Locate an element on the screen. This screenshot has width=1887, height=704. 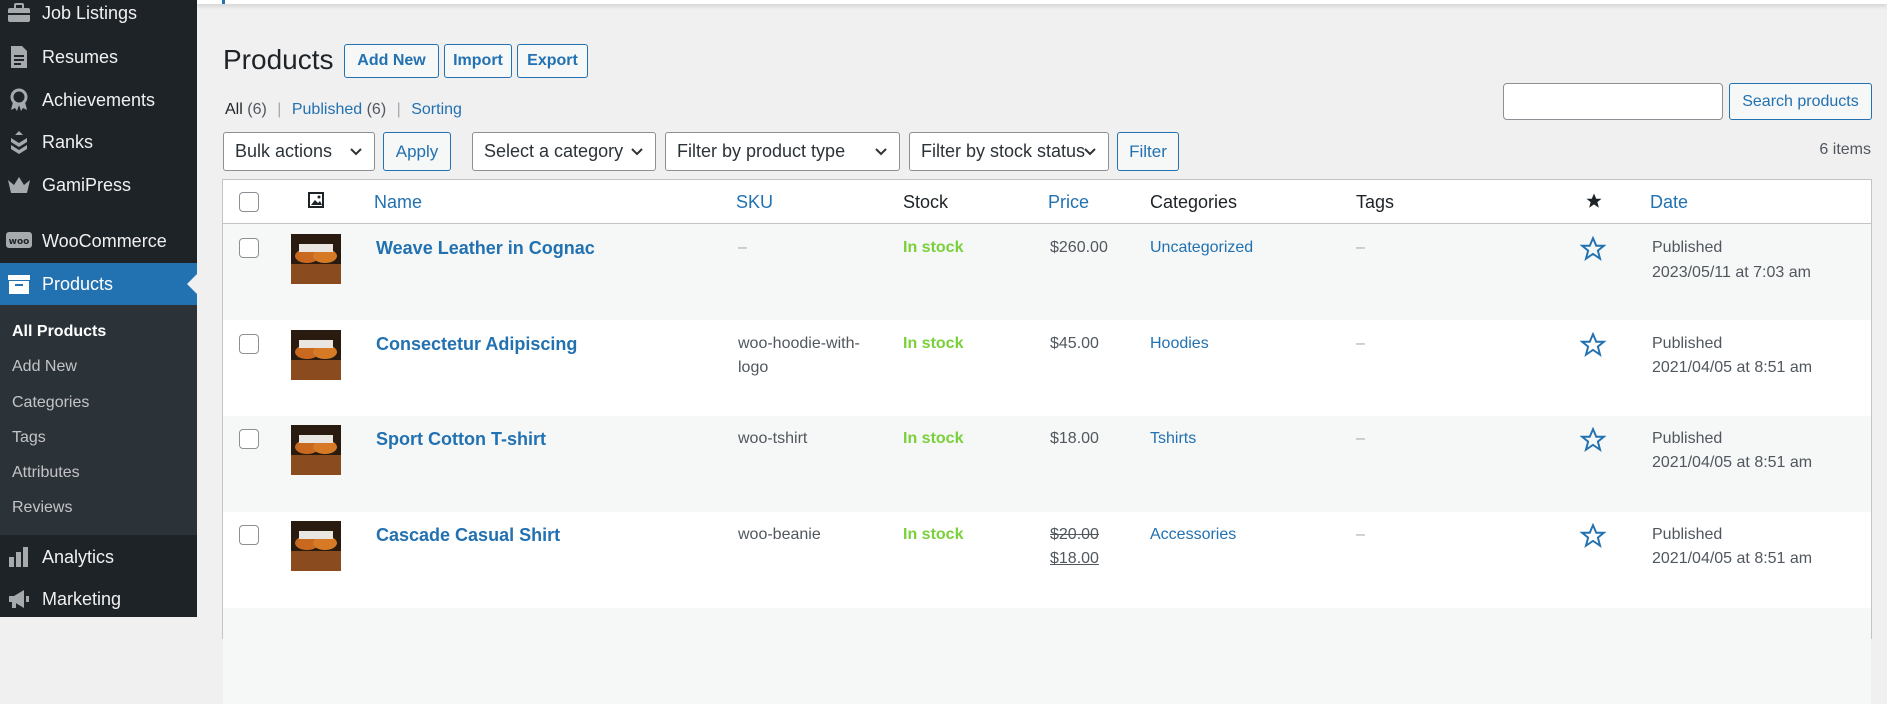
export-button: Export is located at coordinates (552, 61).